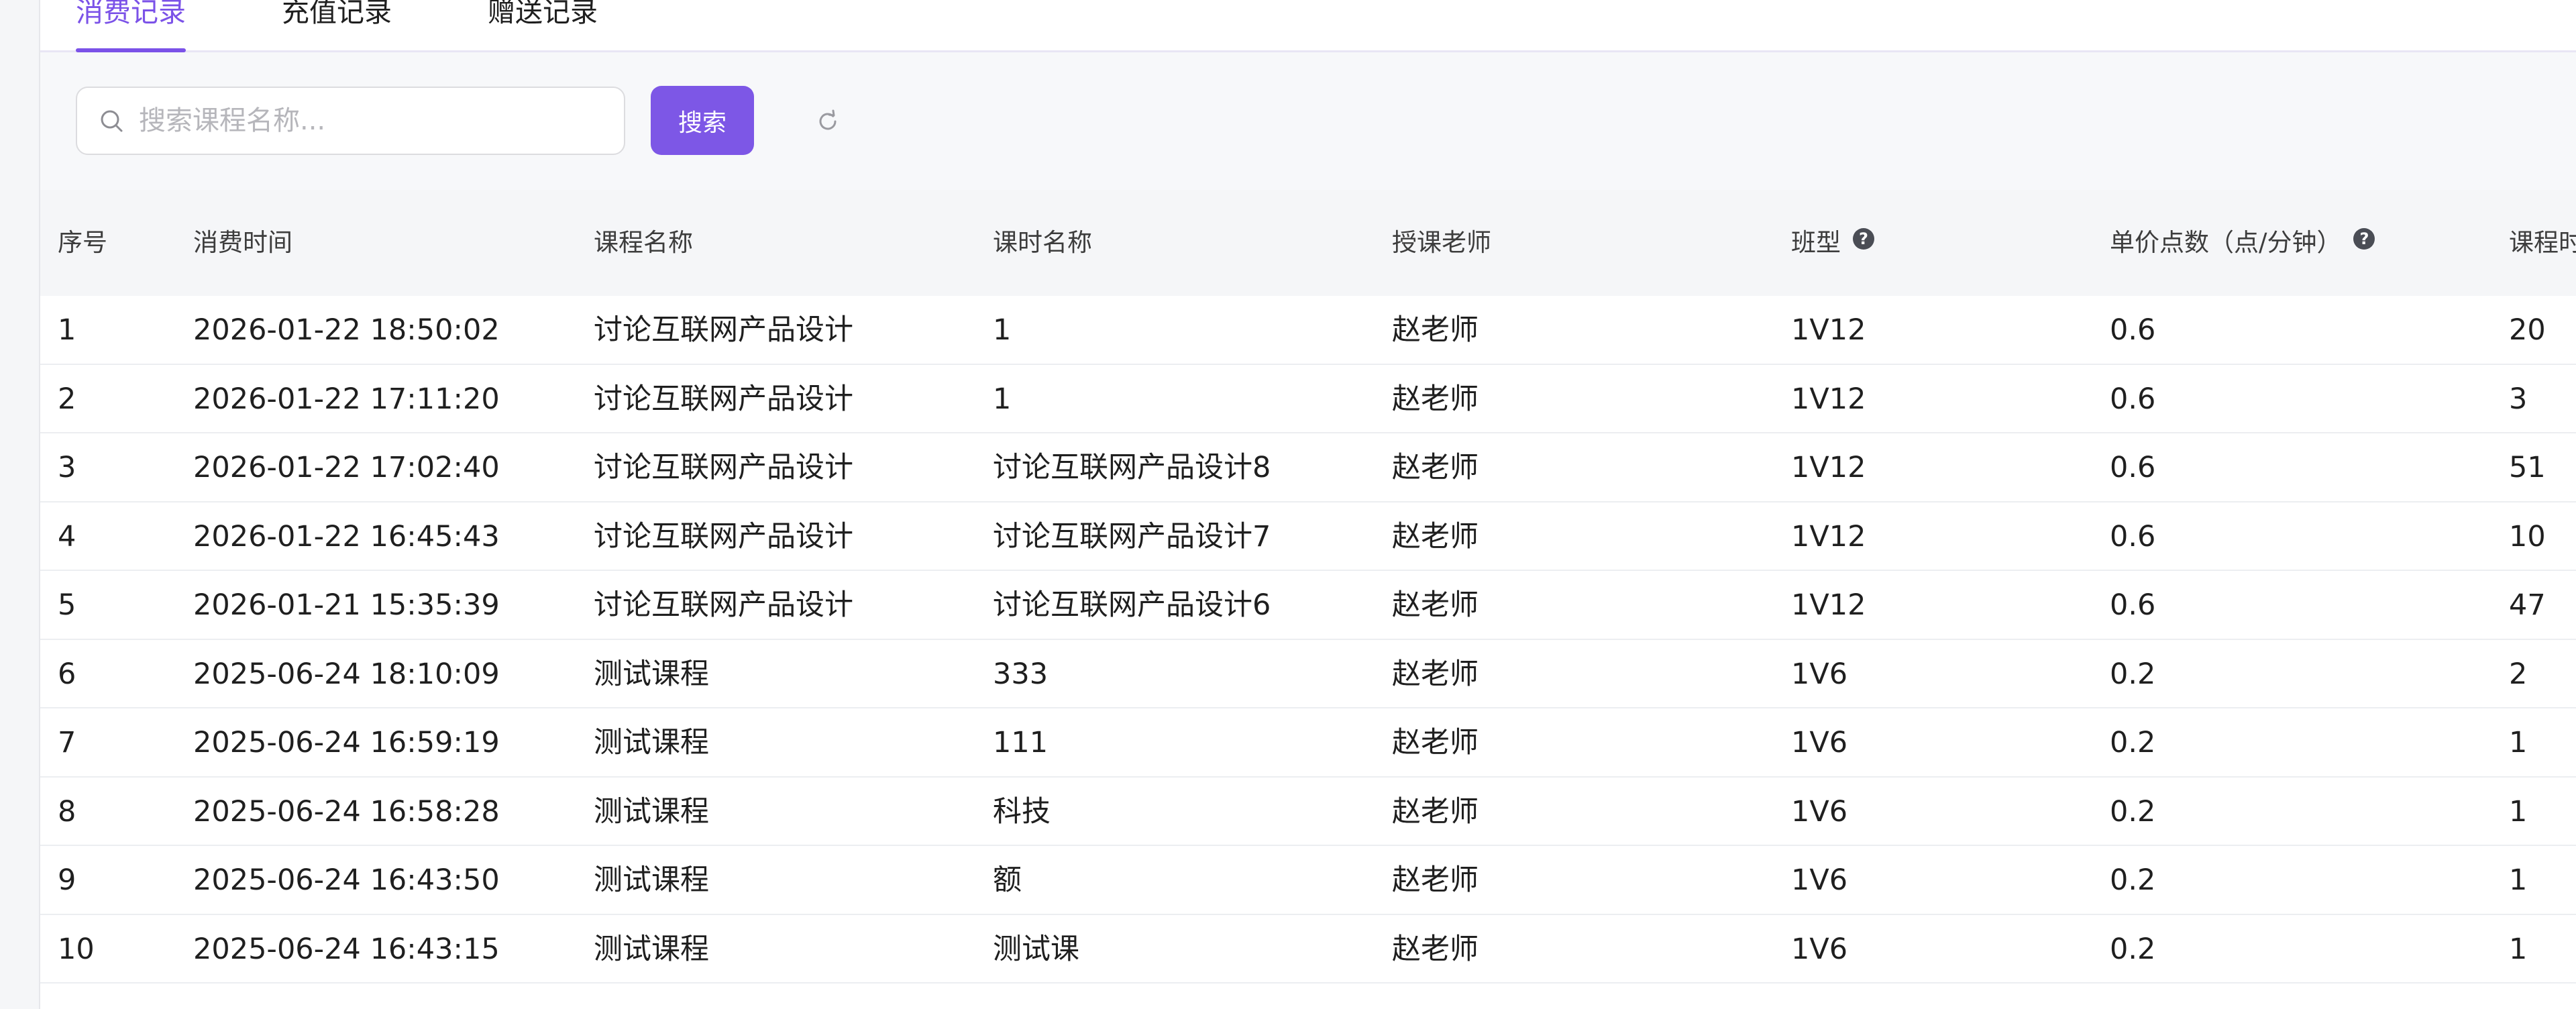  Describe the element at coordinates (1042, 243) in the screenshot. I see `column-header: 课时名称` at that location.